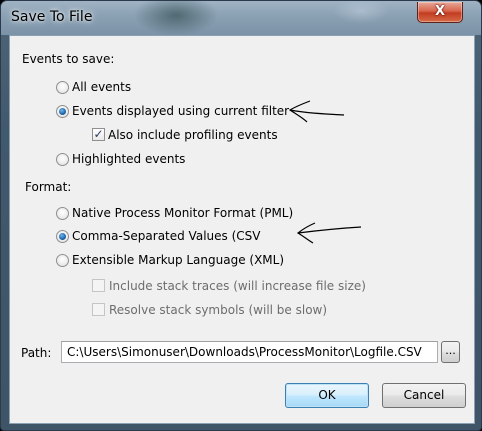 The image size is (482, 431). I want to click on events-section-label: Events to save:, so click(68, 59).